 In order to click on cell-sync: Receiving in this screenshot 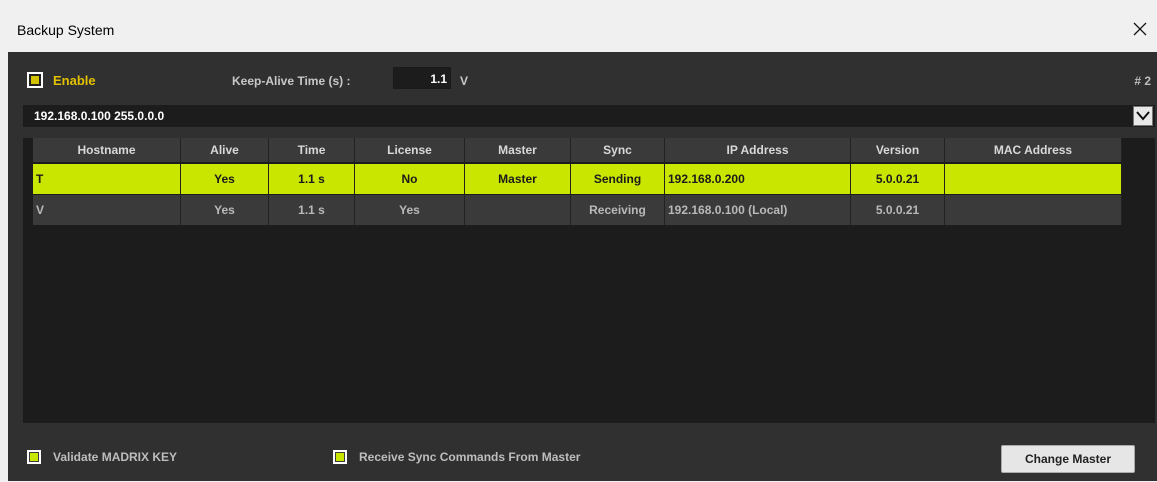, I will do `click(618, 210)`.